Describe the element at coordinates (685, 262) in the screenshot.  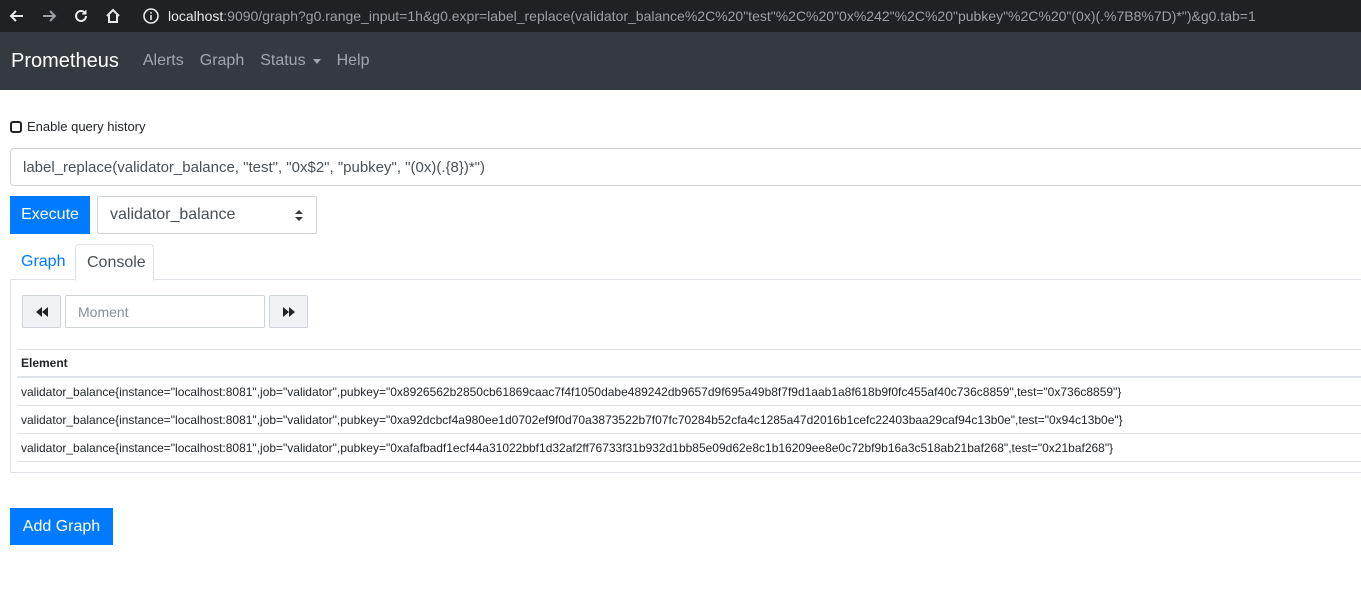
I see `tab-bar: Graph Console` at that location.